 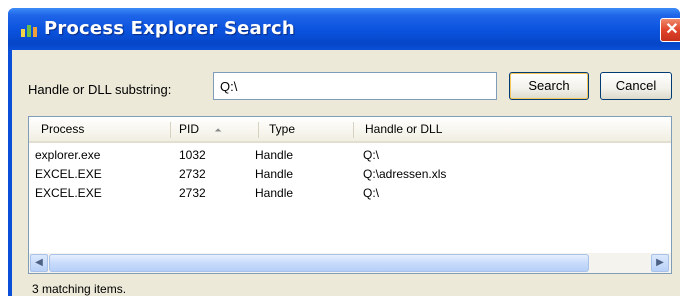 What do you see at coordinates (100, 89) in the screenshot?
I see `search-label: Handle or DLL substring:` at bounding box center [100, 89].